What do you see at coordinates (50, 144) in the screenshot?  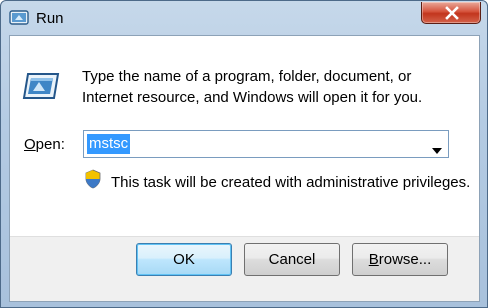 I see `open-label-rest: pen:` at bounding box center [50, 144].